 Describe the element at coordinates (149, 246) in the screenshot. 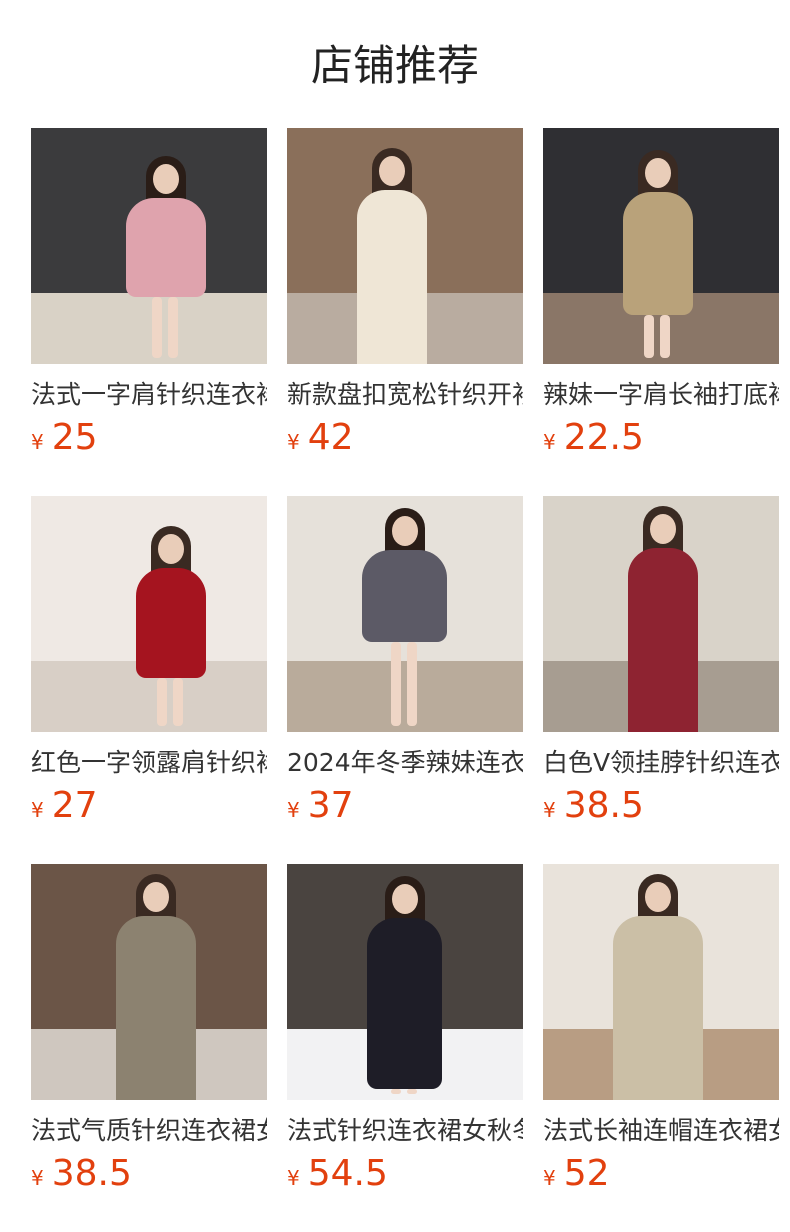

I see `pink-offshoulder-knit-dress-photo` at that location.